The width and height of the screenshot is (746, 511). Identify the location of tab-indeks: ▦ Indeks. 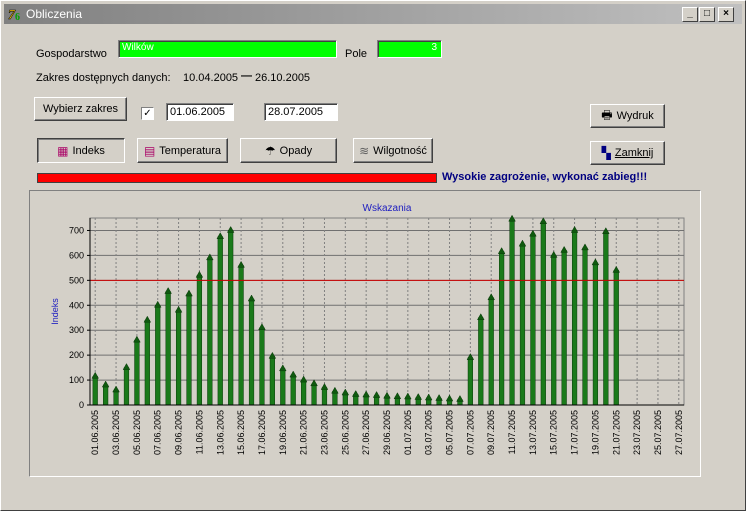
(81, 150).